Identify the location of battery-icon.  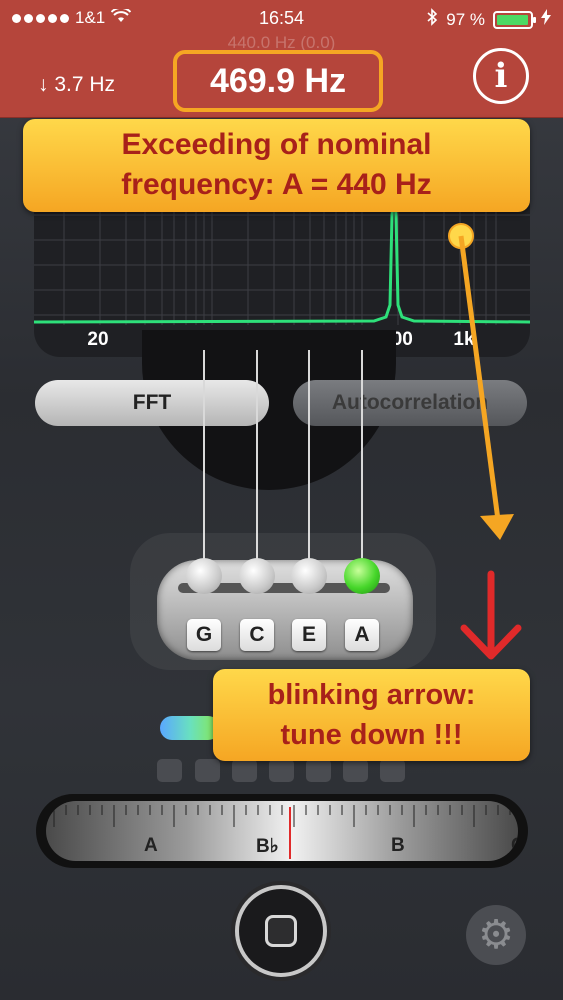
(514, 19).